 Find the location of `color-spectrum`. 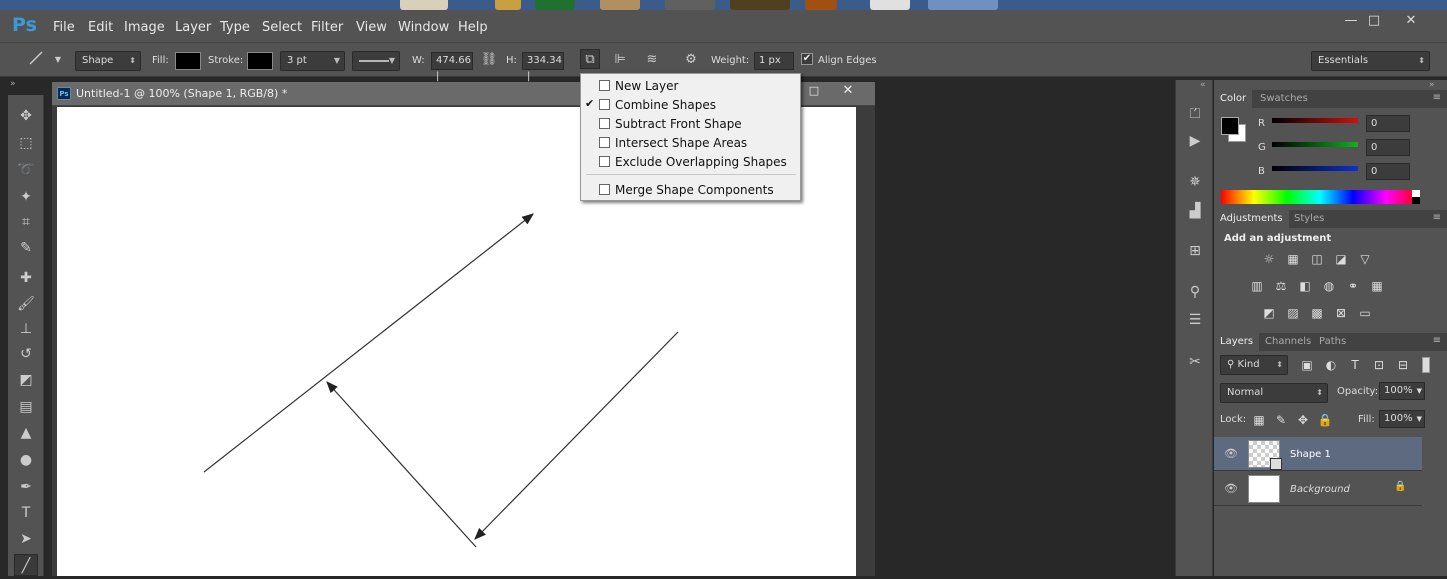

color-spectrum is located at coordinates (1320, 197).